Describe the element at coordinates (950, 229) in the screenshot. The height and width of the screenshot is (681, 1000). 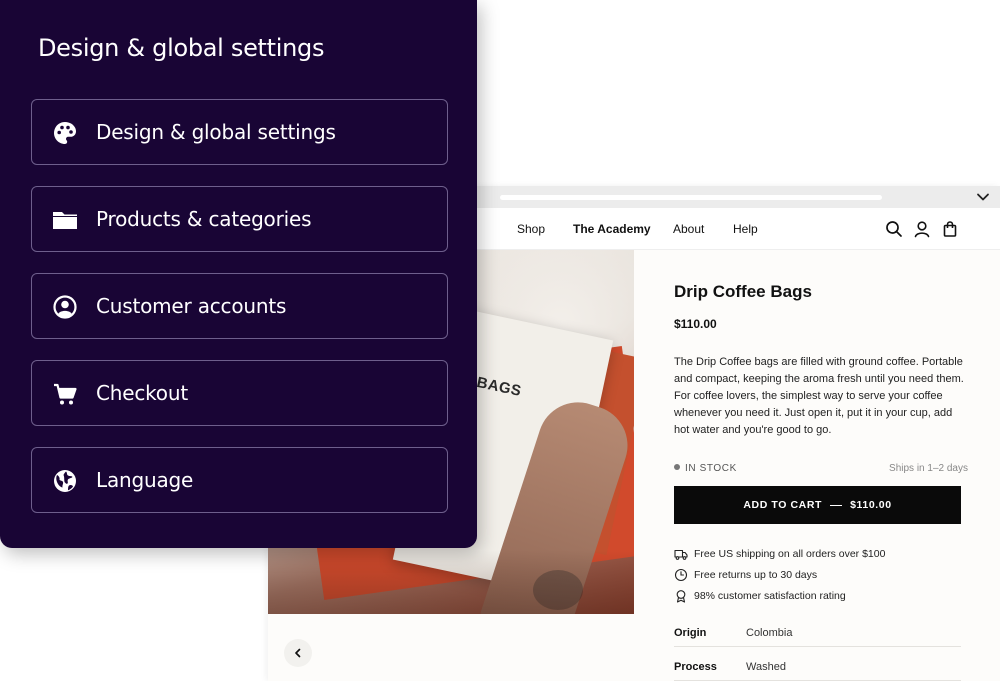
I see `bag-icon` at that location.